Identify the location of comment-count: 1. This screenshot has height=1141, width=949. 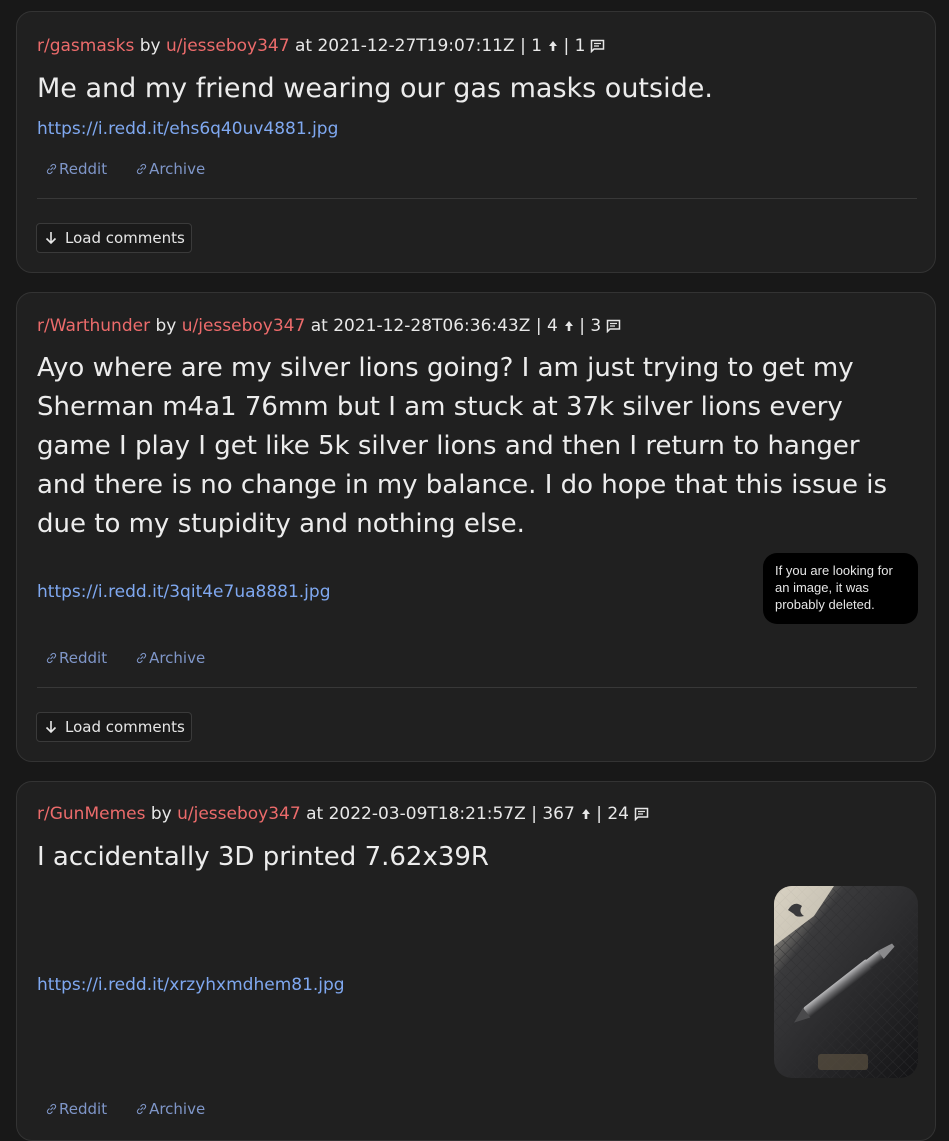
(580, 46).